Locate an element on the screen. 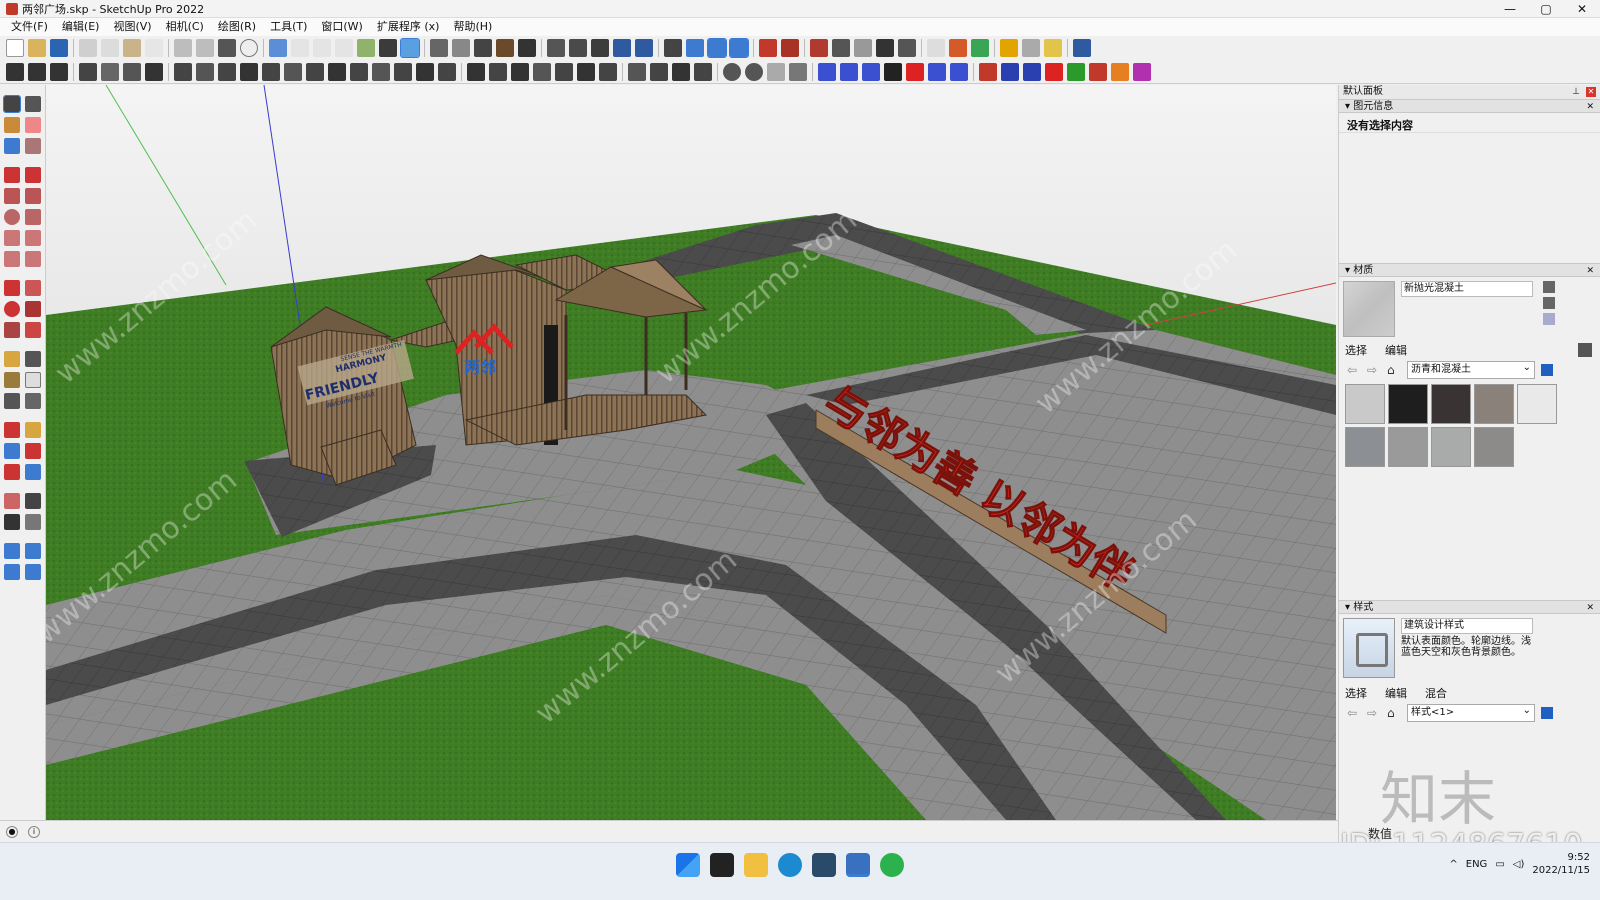 The height and width of the screenshot is (900, 1600). ext-tool-3-icon is located at coordinates (59, 71).